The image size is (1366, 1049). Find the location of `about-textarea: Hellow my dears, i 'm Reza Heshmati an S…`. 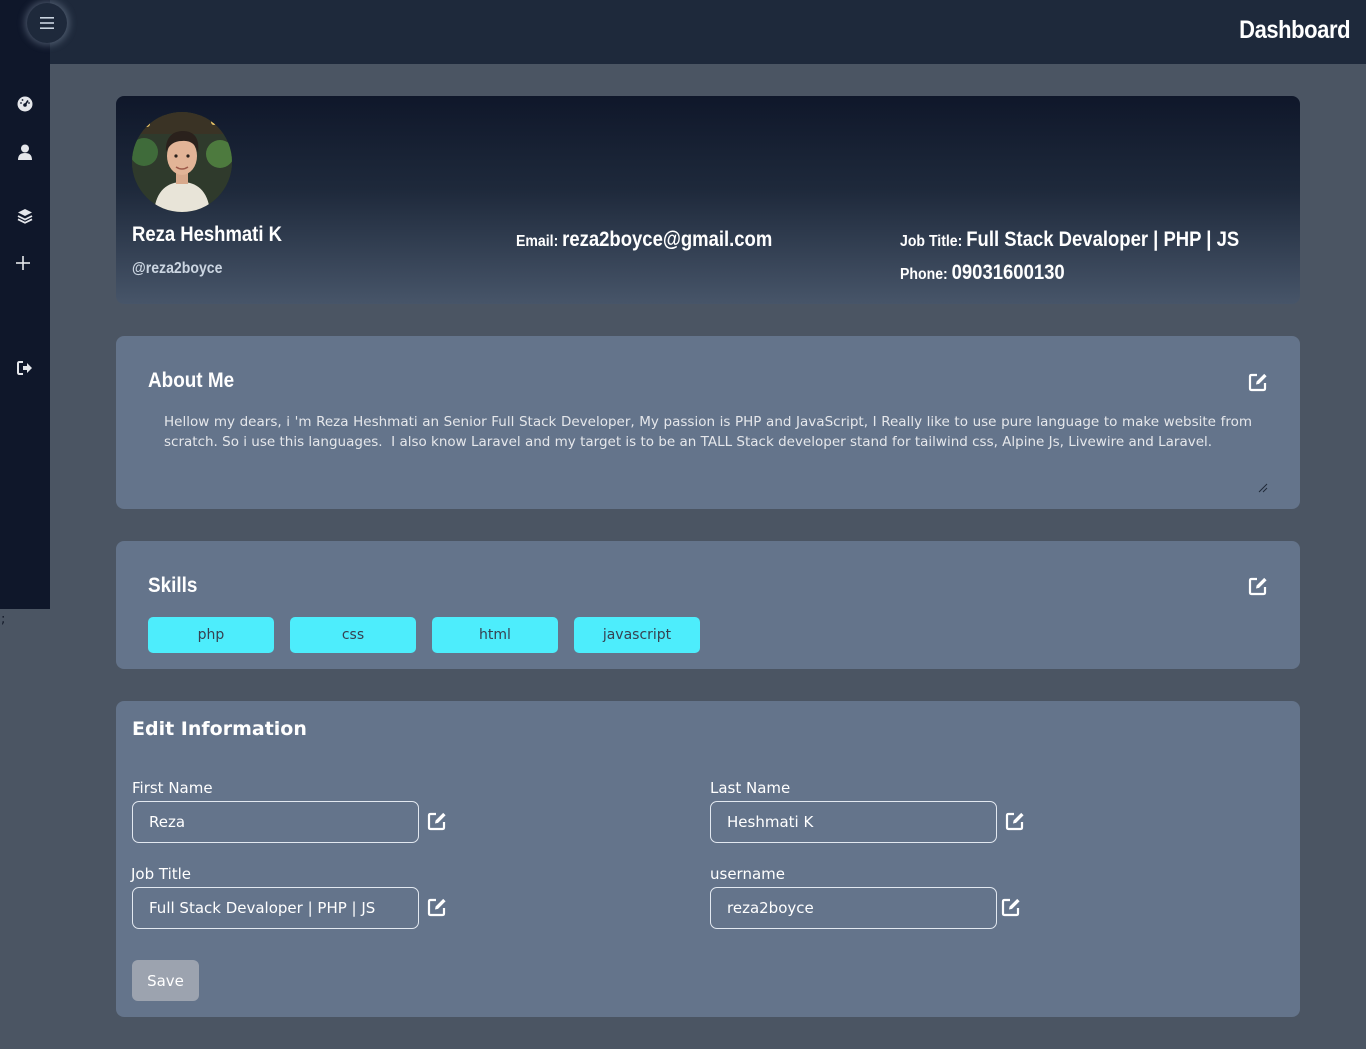

about-textarea: Hellow my dears, i 'm Reza Heshmati an S… is located at coordinates (708, 442).